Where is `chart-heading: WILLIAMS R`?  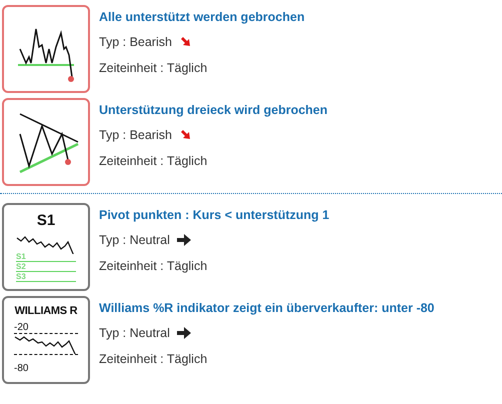 chart-heading: WILLIAMS R is located at coordinates (46, 311).